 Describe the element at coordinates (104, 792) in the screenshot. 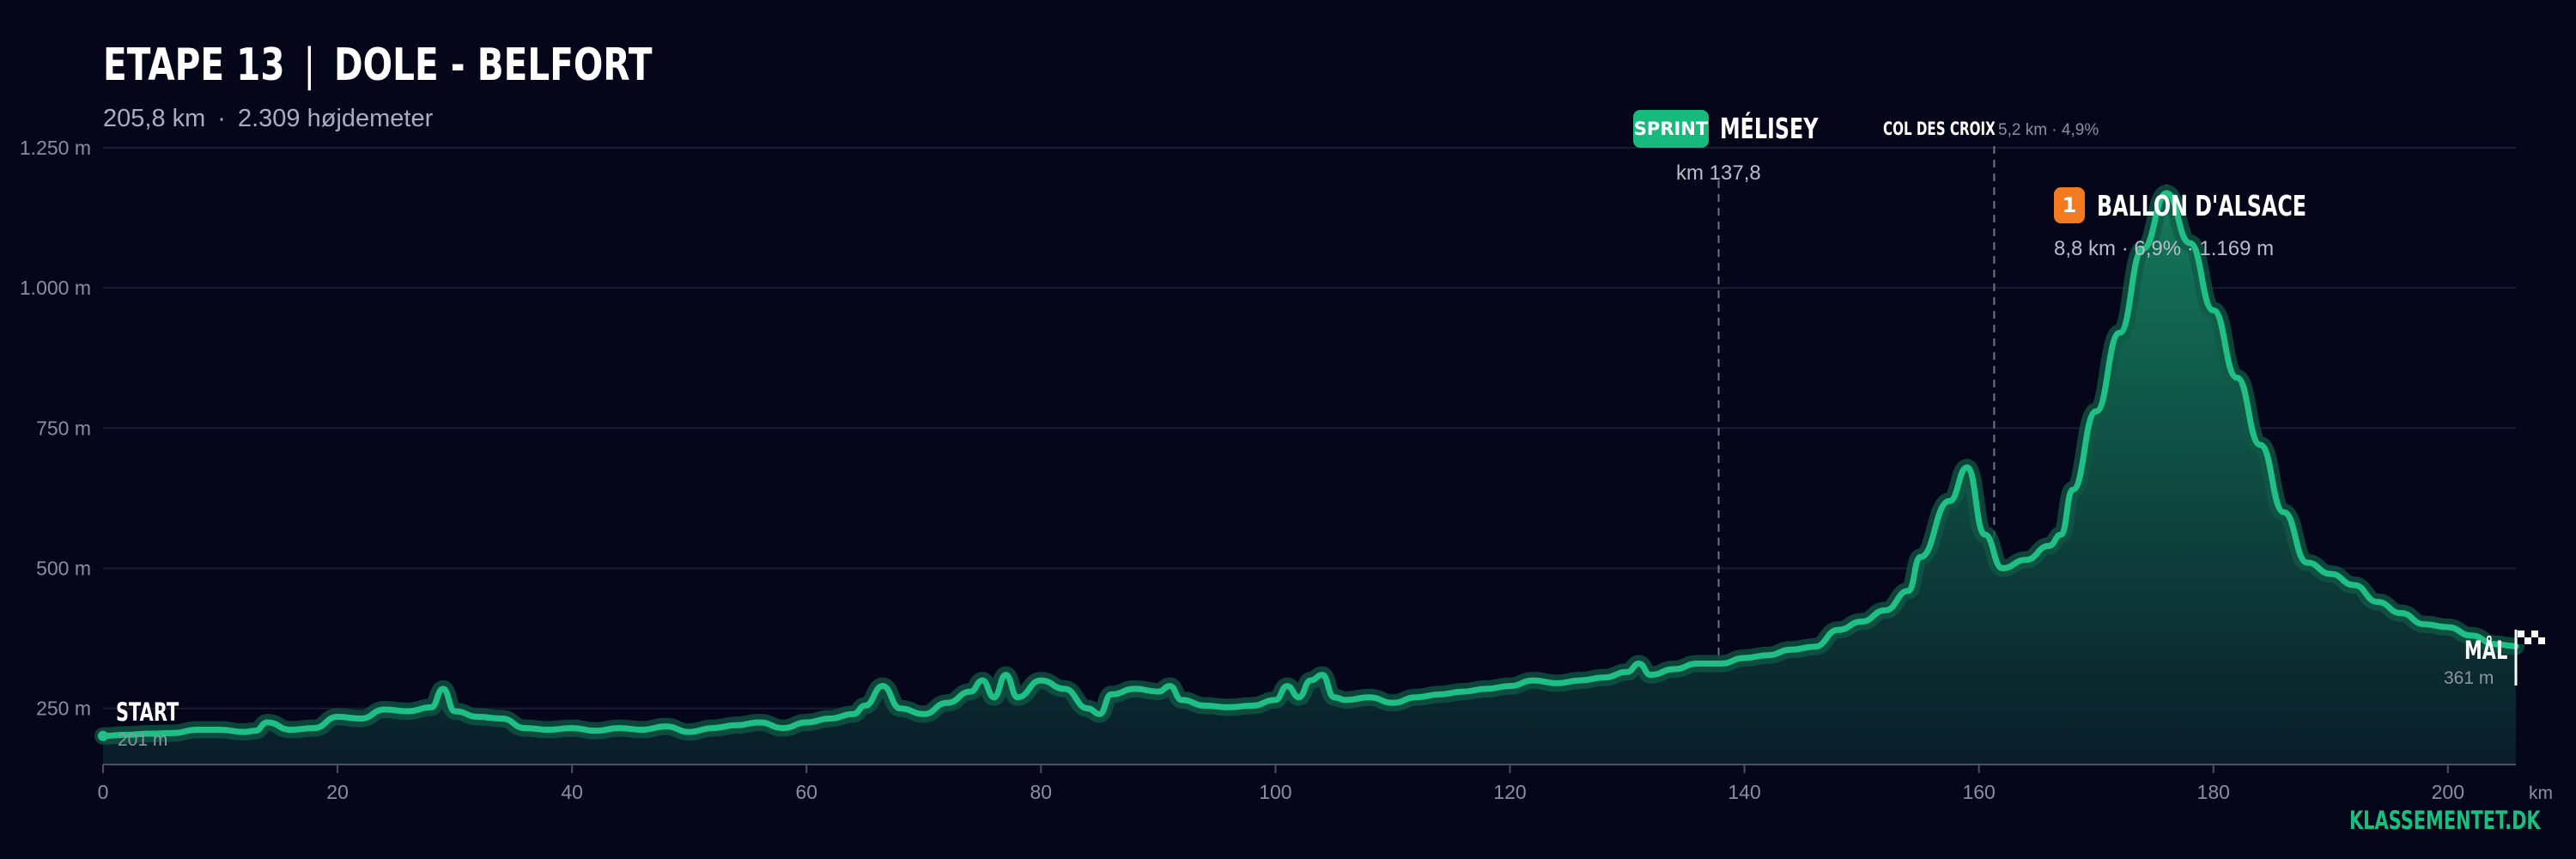

I see `x-tick-label: 0` at that location.